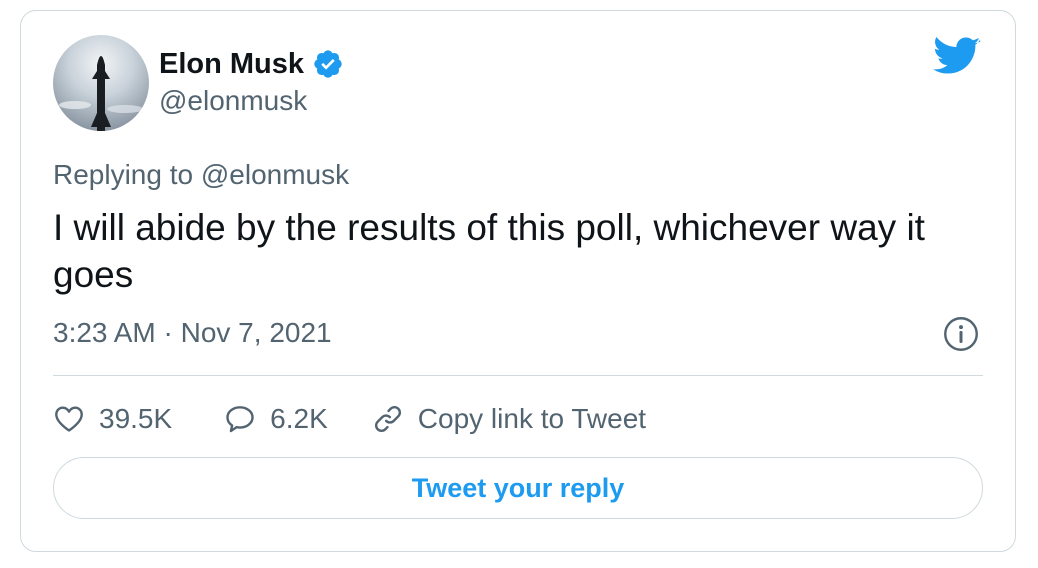 The image size is (1038, 568). Describe the element at coordinates (961, 334) in the screenshot. I see `info-icon` at that location.